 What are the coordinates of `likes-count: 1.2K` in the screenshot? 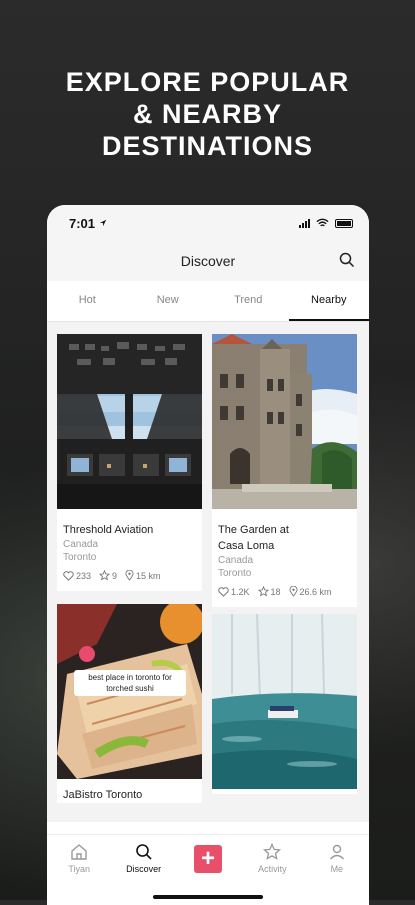 It's located at (240, 591).